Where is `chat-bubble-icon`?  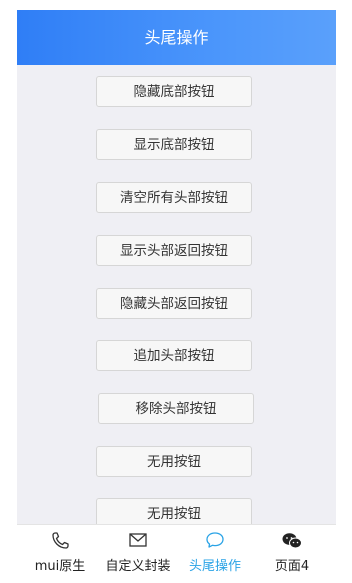
chat-bubble-icon is located at coordinates (215, 542).